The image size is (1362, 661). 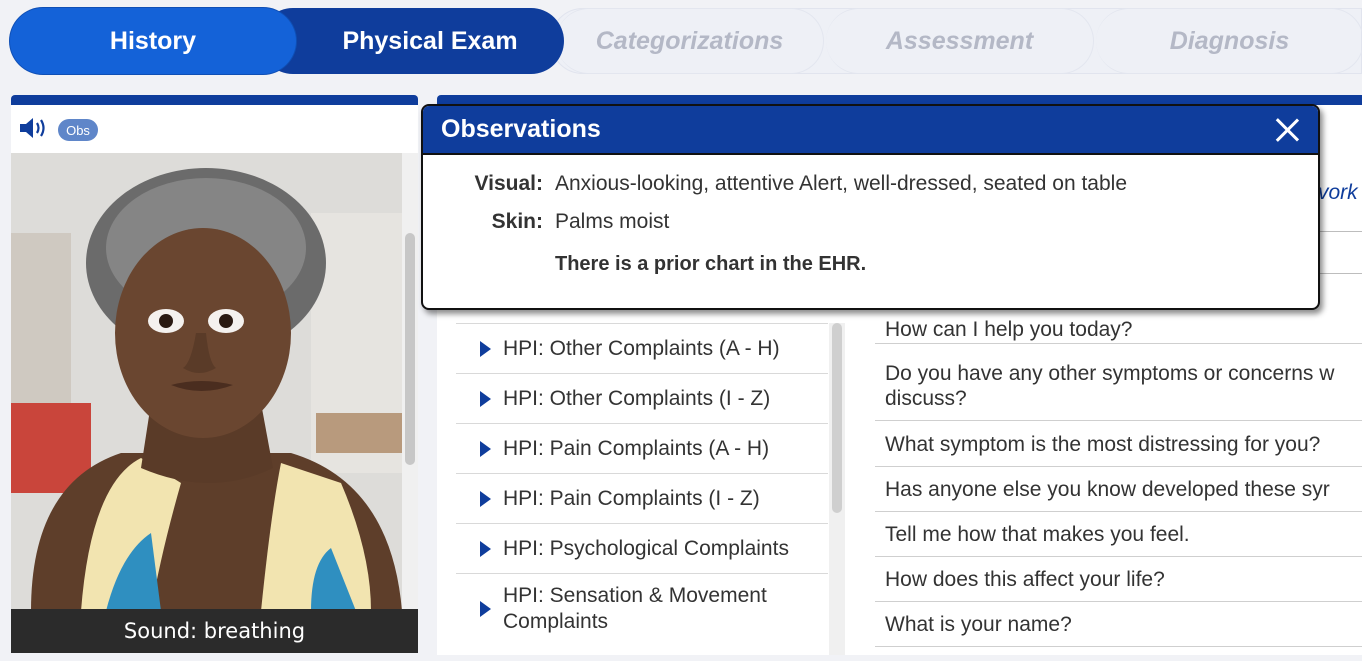 What do you see at coordinates (214, 631) in the screenshot?
I see `sound-caption: Sound: breathing` at bounding box center [214, 631].